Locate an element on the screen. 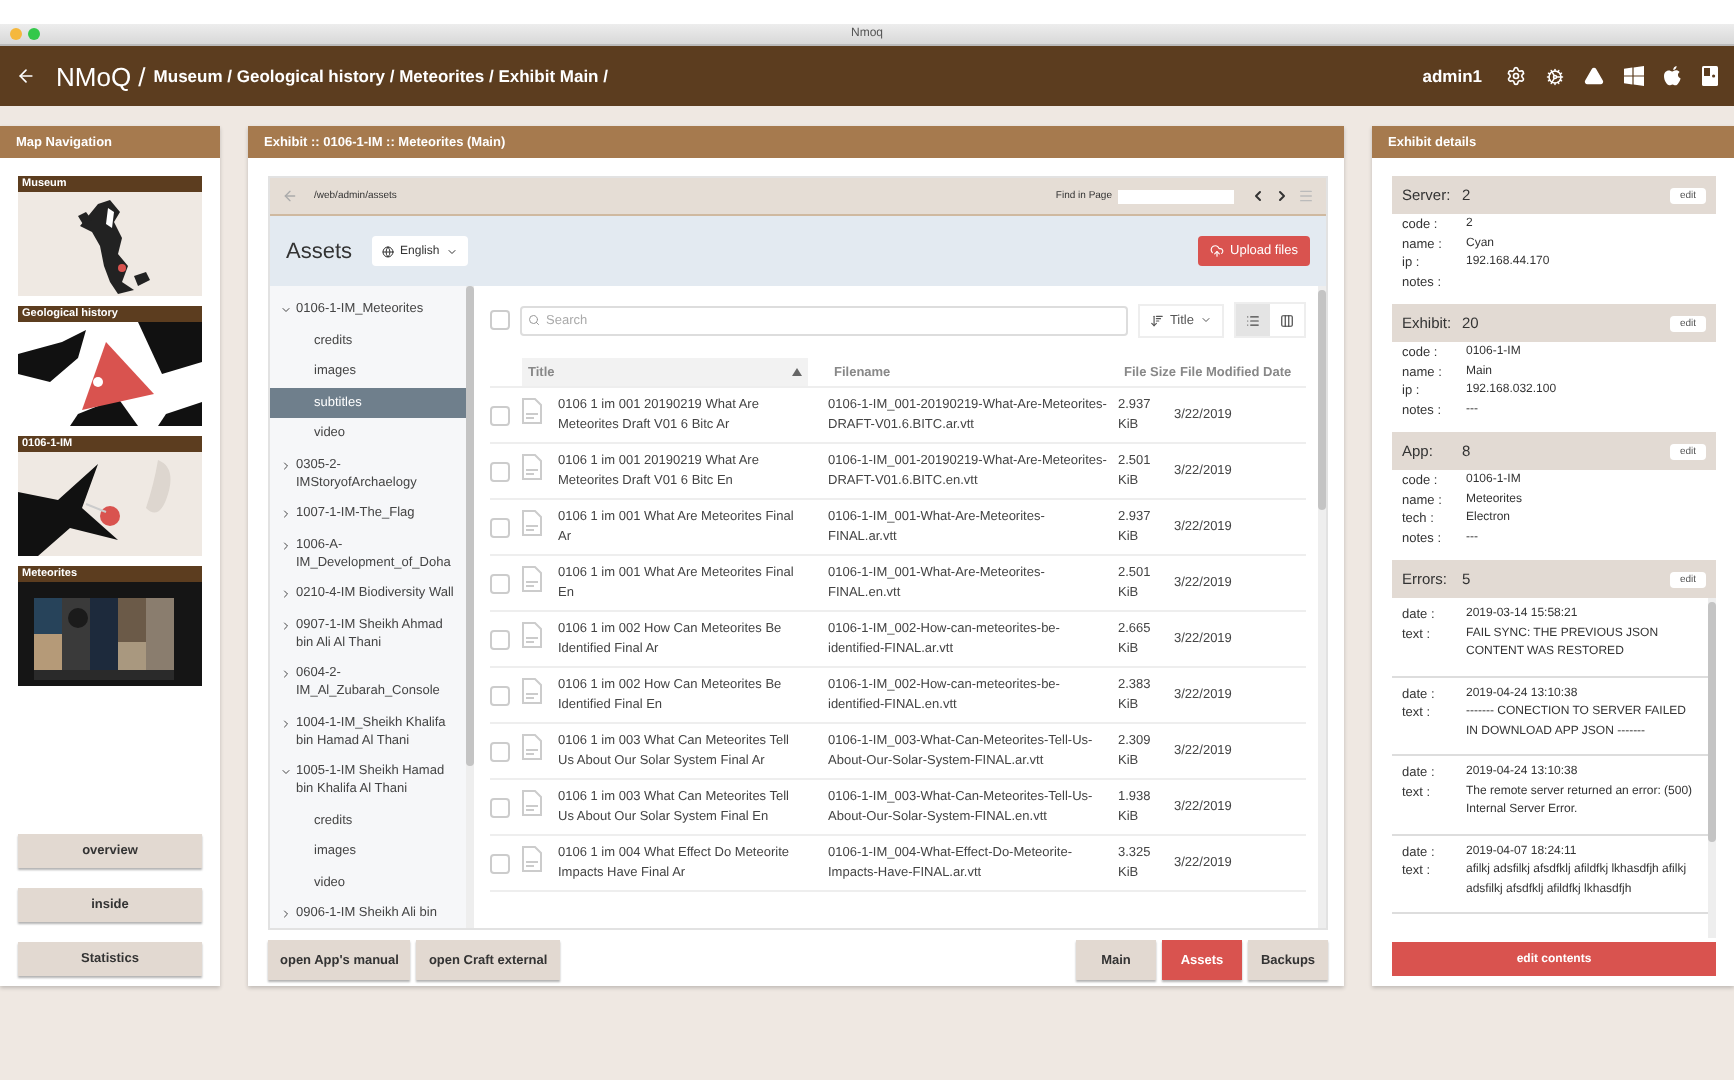 The width and height of the screenshot is (1734, 1080). find-field is located at coordinates (1176, 196).